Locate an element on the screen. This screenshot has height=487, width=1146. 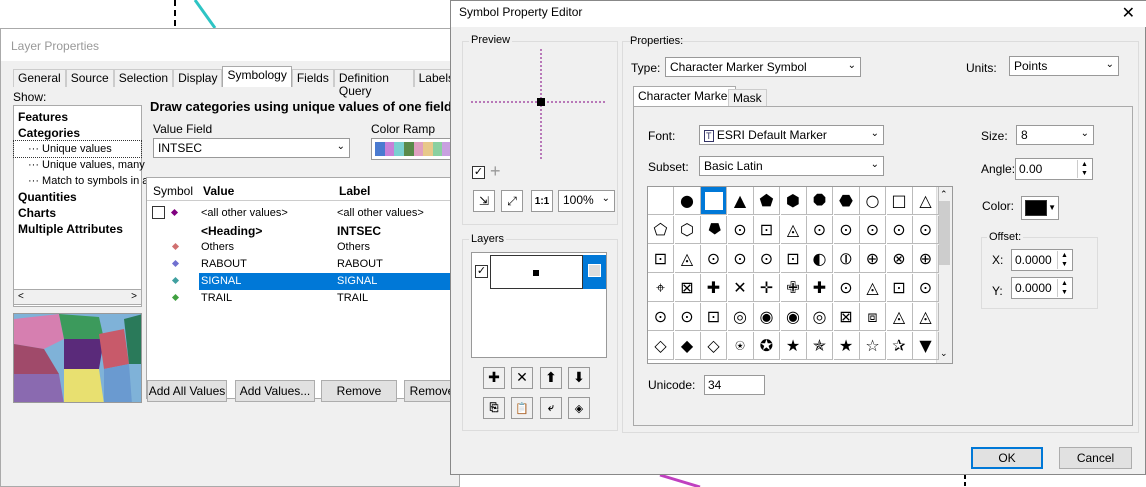
glyph-cell: ◎ is located at coordinates (820, 317).